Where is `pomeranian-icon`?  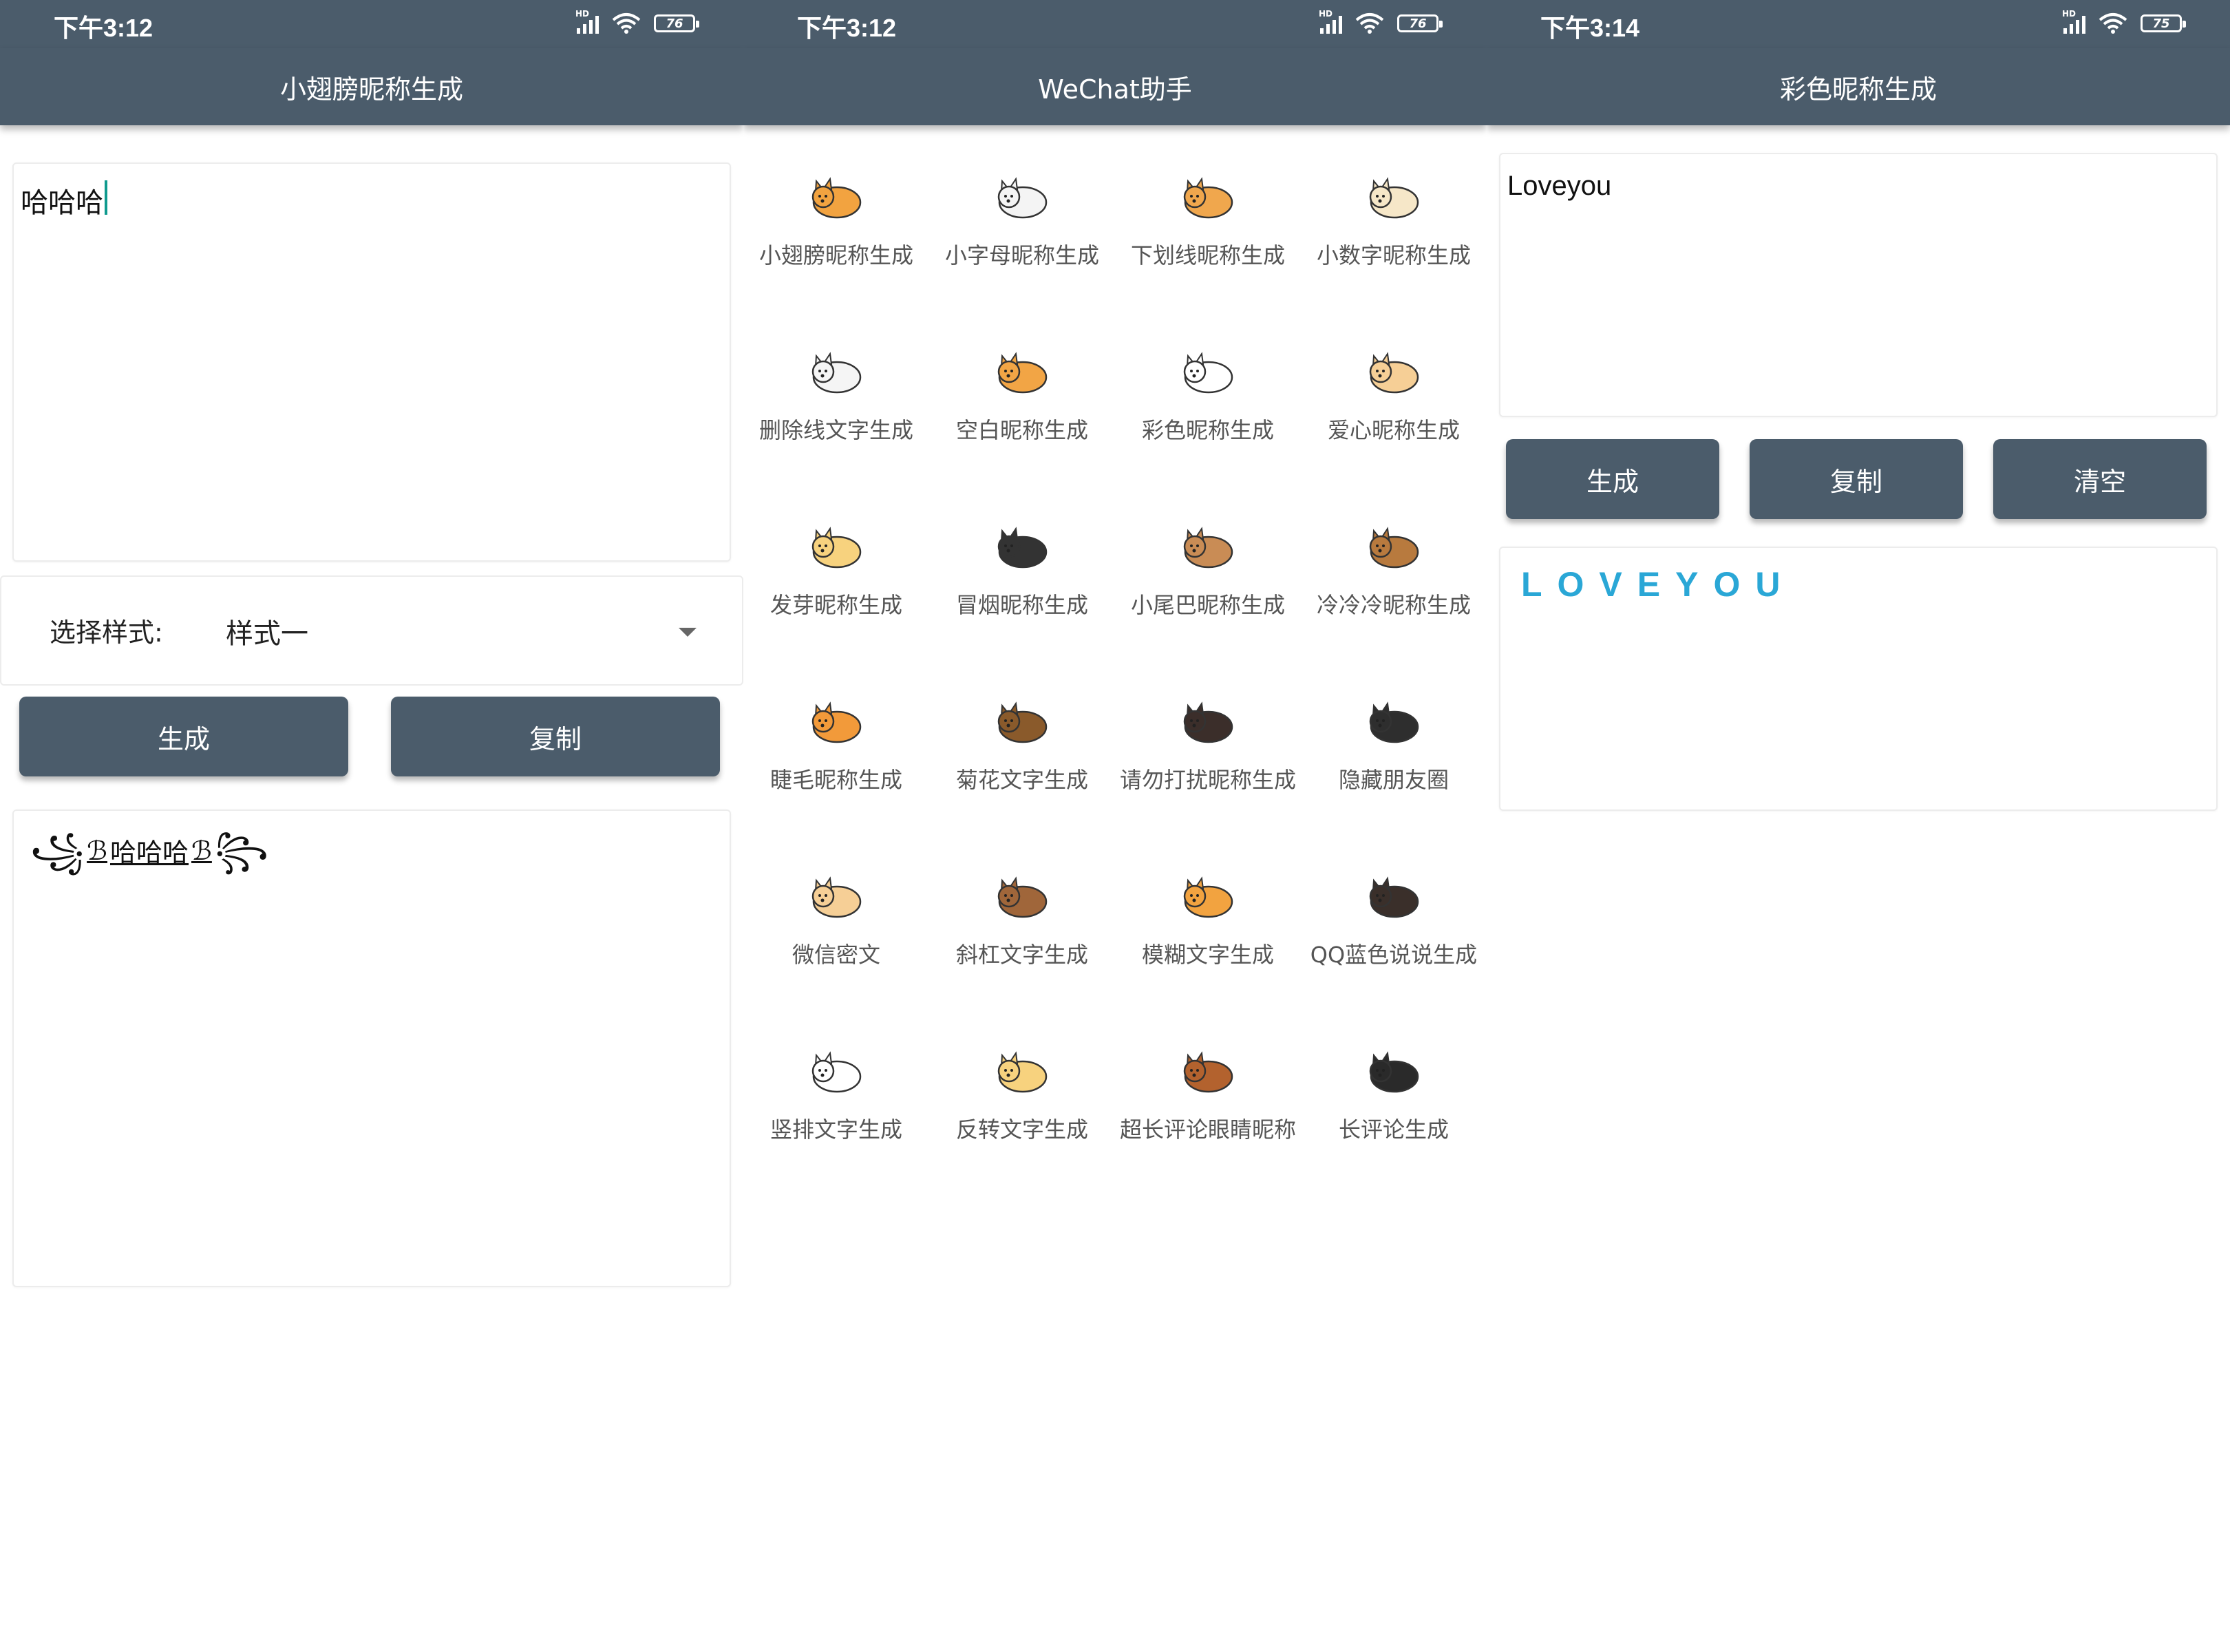
pomeranian-icon is located at coordinates (836, 1072).